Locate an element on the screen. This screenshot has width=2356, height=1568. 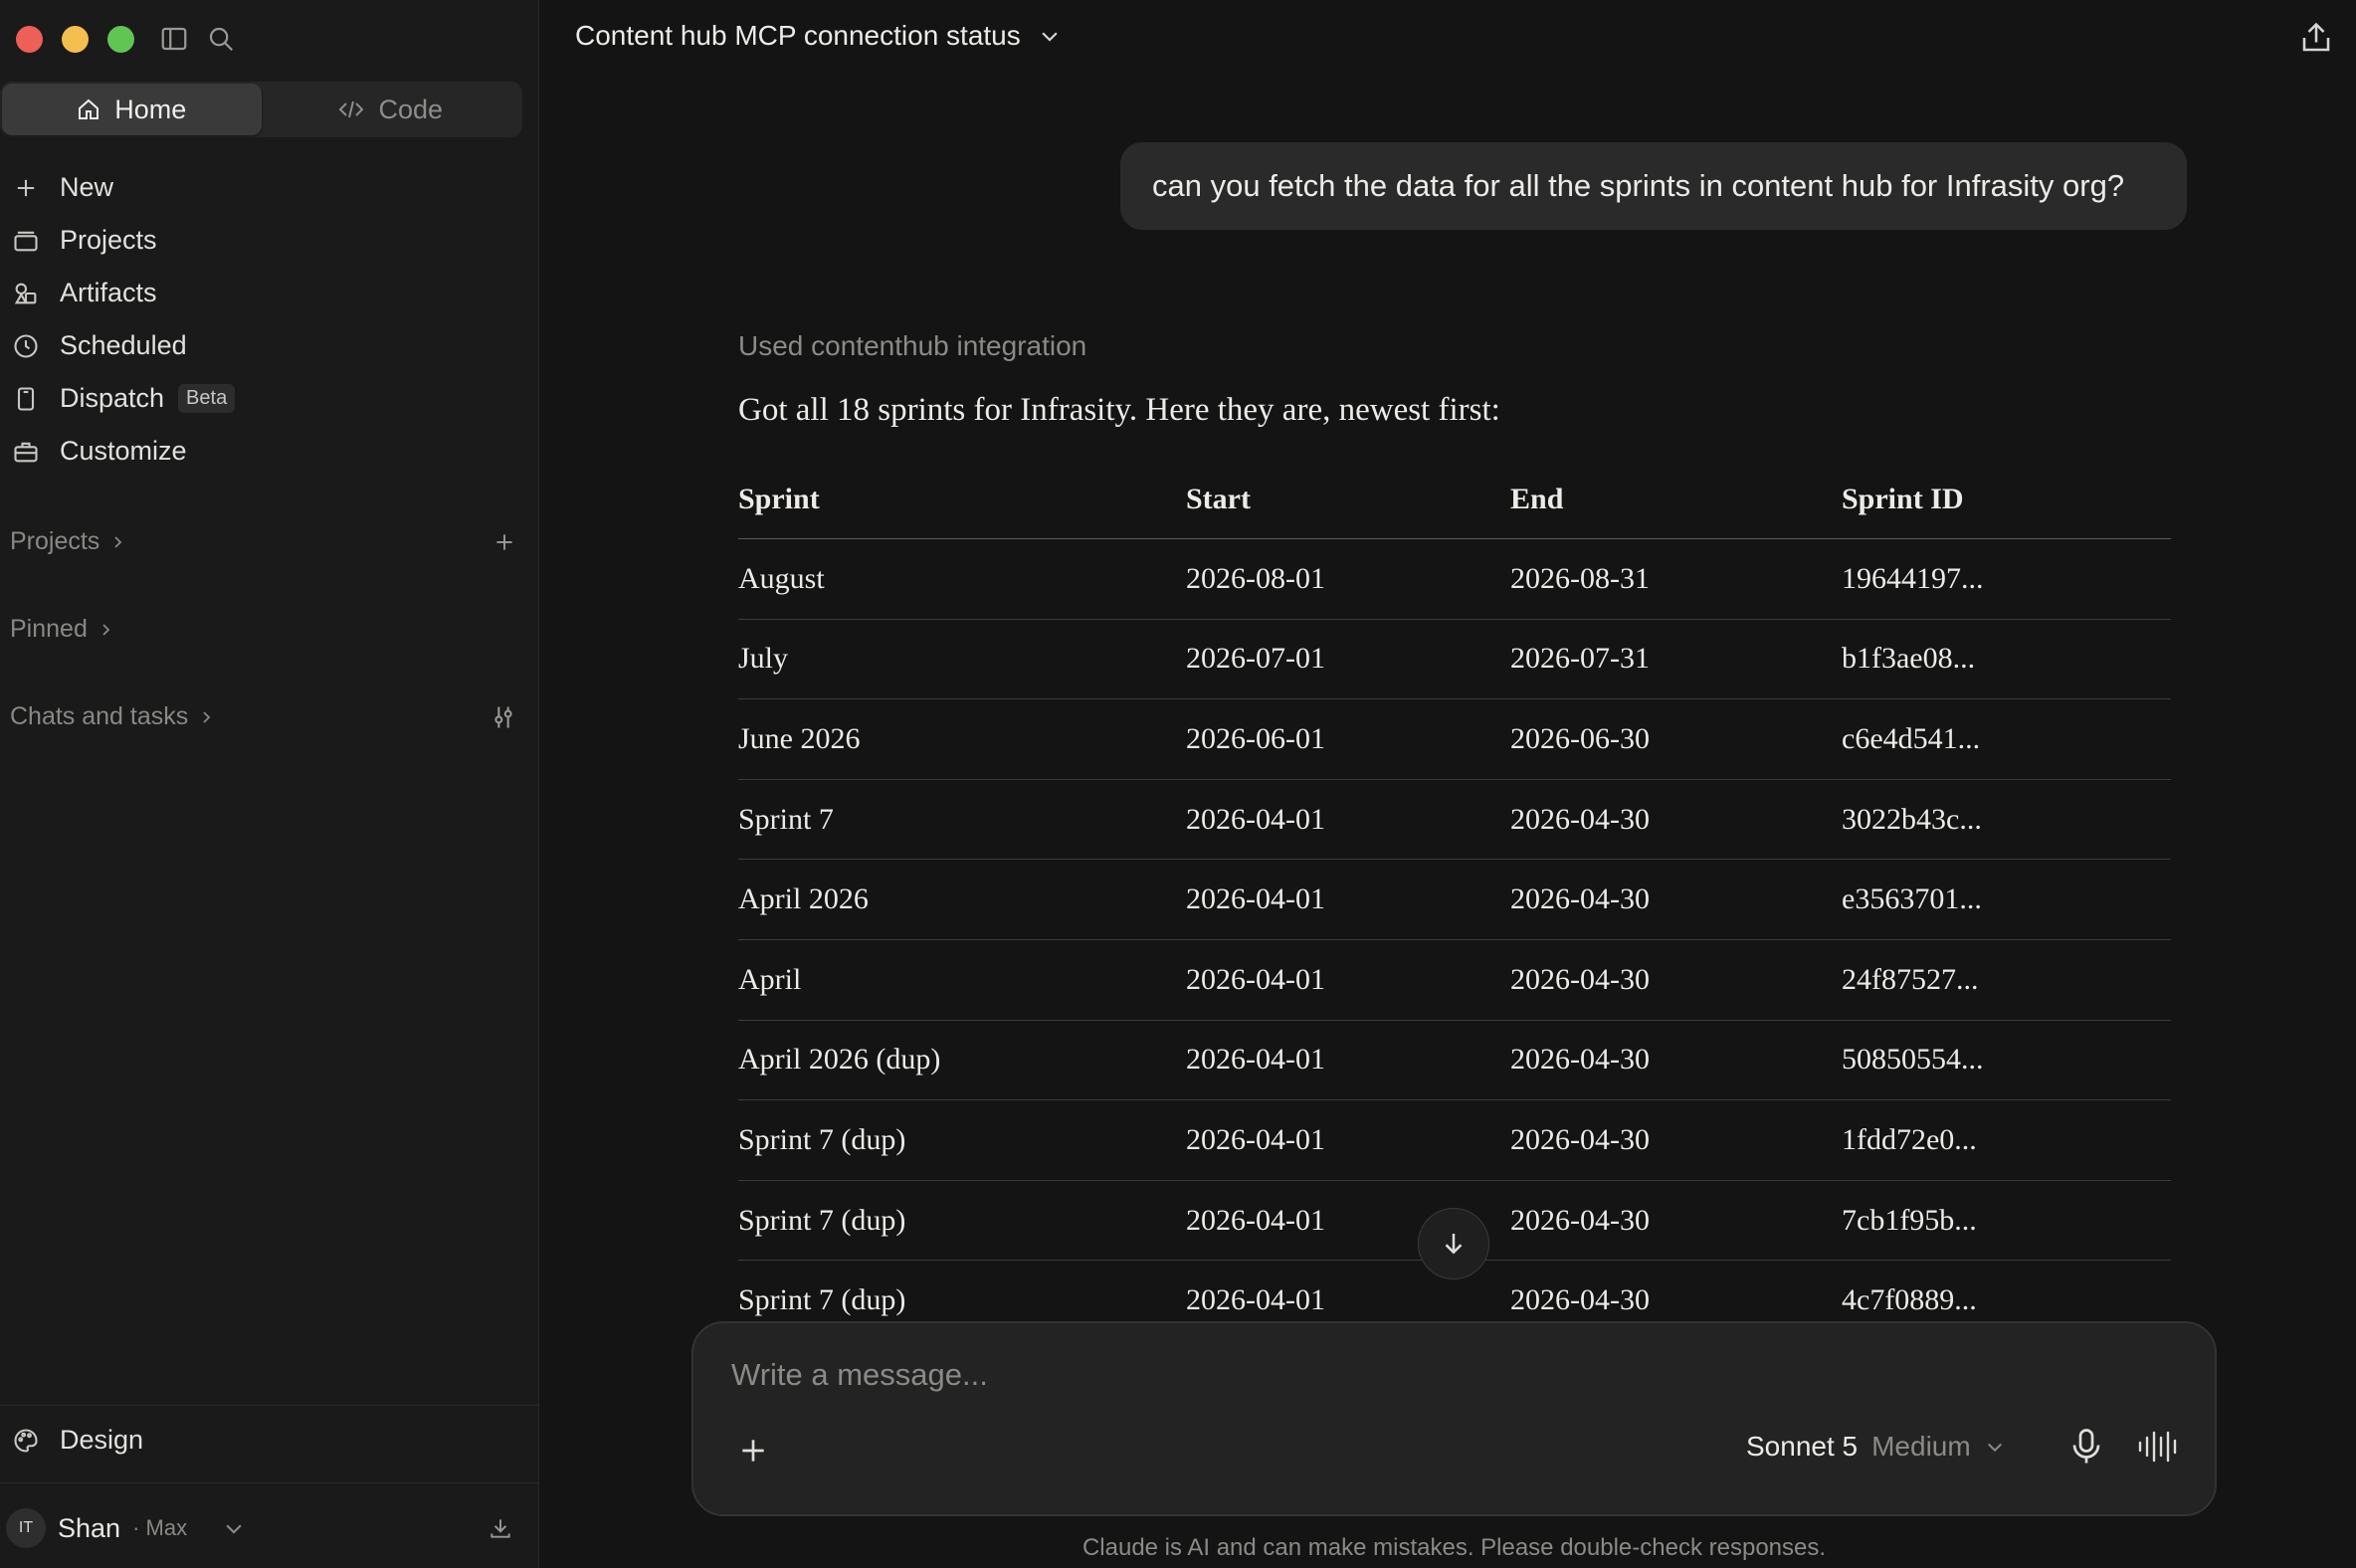
scroll-to-bottom-button is located at coordinates (1453, 1243).